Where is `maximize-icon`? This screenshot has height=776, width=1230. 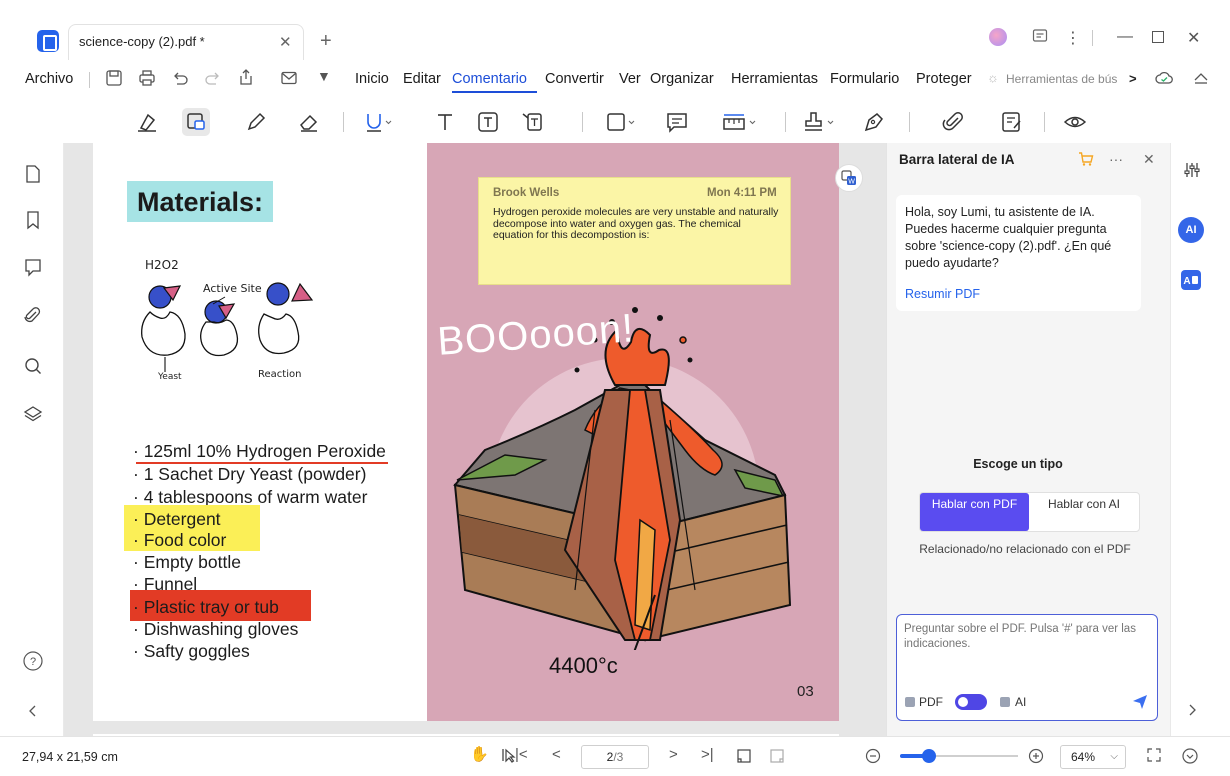 maximize-icon is located at coordinates (1158, 37).